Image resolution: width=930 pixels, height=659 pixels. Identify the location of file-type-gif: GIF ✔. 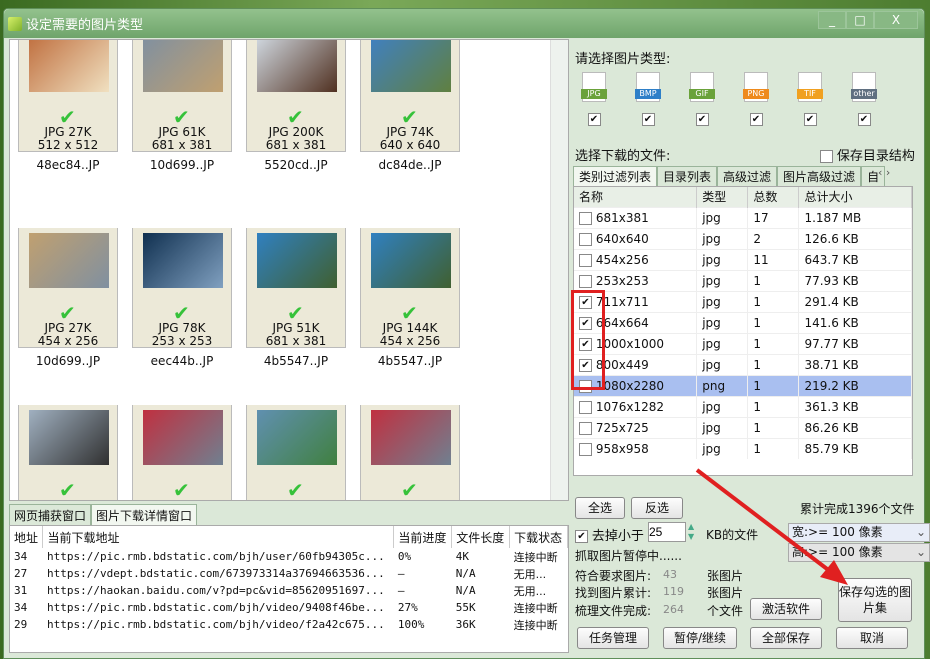
(702, 99).